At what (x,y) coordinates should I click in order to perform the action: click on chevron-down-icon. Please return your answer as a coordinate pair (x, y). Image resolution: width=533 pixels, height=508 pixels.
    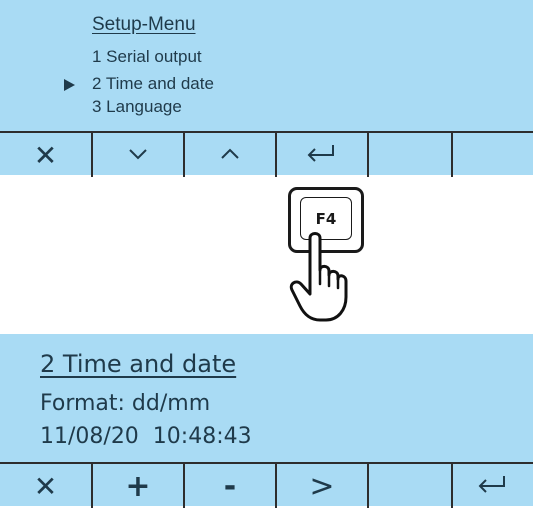
    Looking at the image, I should click on (138, 155).